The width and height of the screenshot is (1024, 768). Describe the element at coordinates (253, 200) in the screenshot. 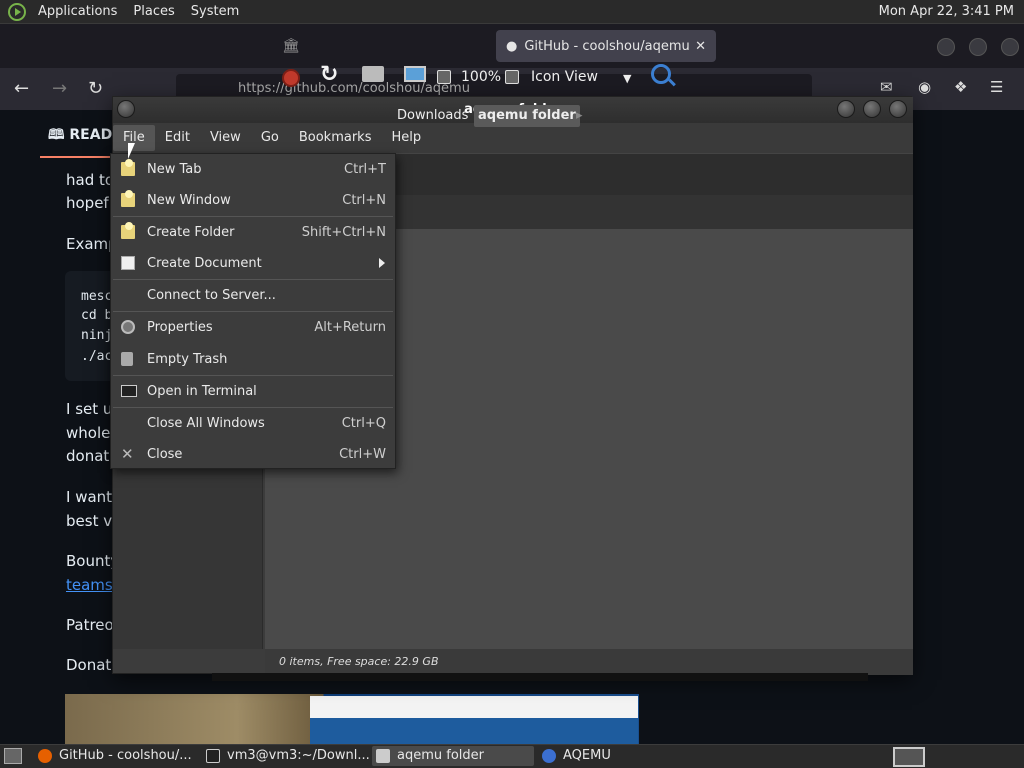

I see `file-menu-item-new-window: New Window Ctrl+N` at that location.